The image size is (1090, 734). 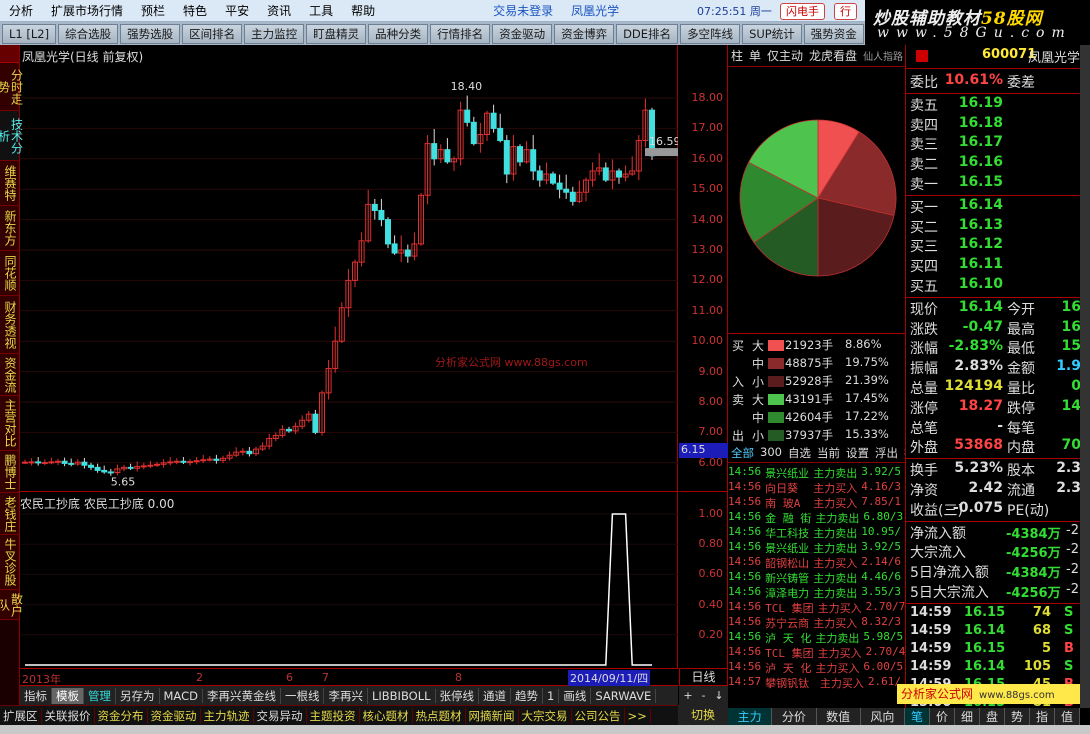 I want to click on sidebar-tab: 新东方, so click(x=9, y=228).